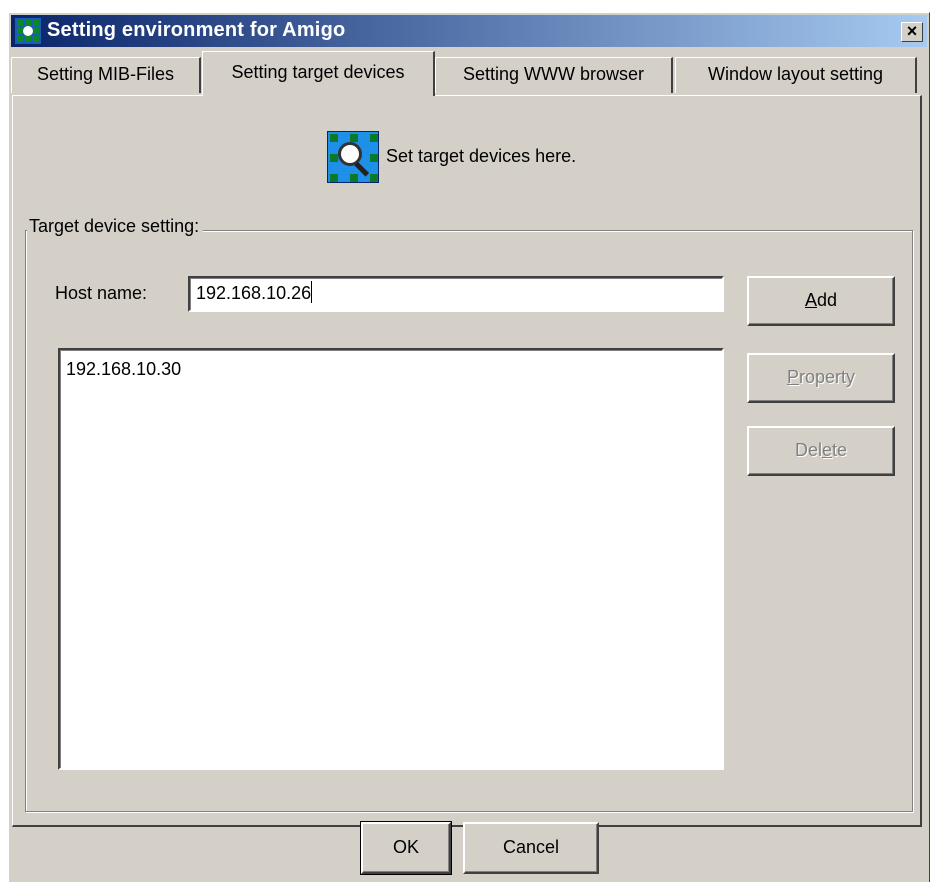  I want to click on delete-button-label-pre: Del, so click(808, 450).